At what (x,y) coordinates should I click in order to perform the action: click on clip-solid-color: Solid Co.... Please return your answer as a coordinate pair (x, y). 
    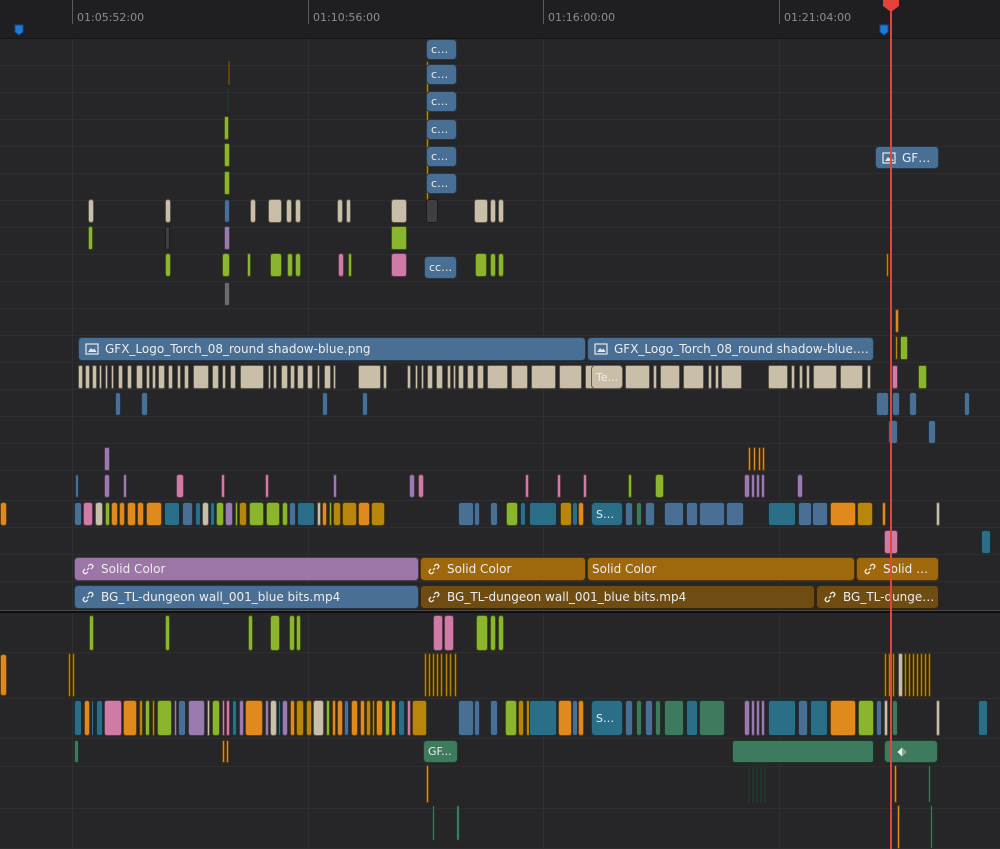
    Looking at the image, I should click on (897, 569).